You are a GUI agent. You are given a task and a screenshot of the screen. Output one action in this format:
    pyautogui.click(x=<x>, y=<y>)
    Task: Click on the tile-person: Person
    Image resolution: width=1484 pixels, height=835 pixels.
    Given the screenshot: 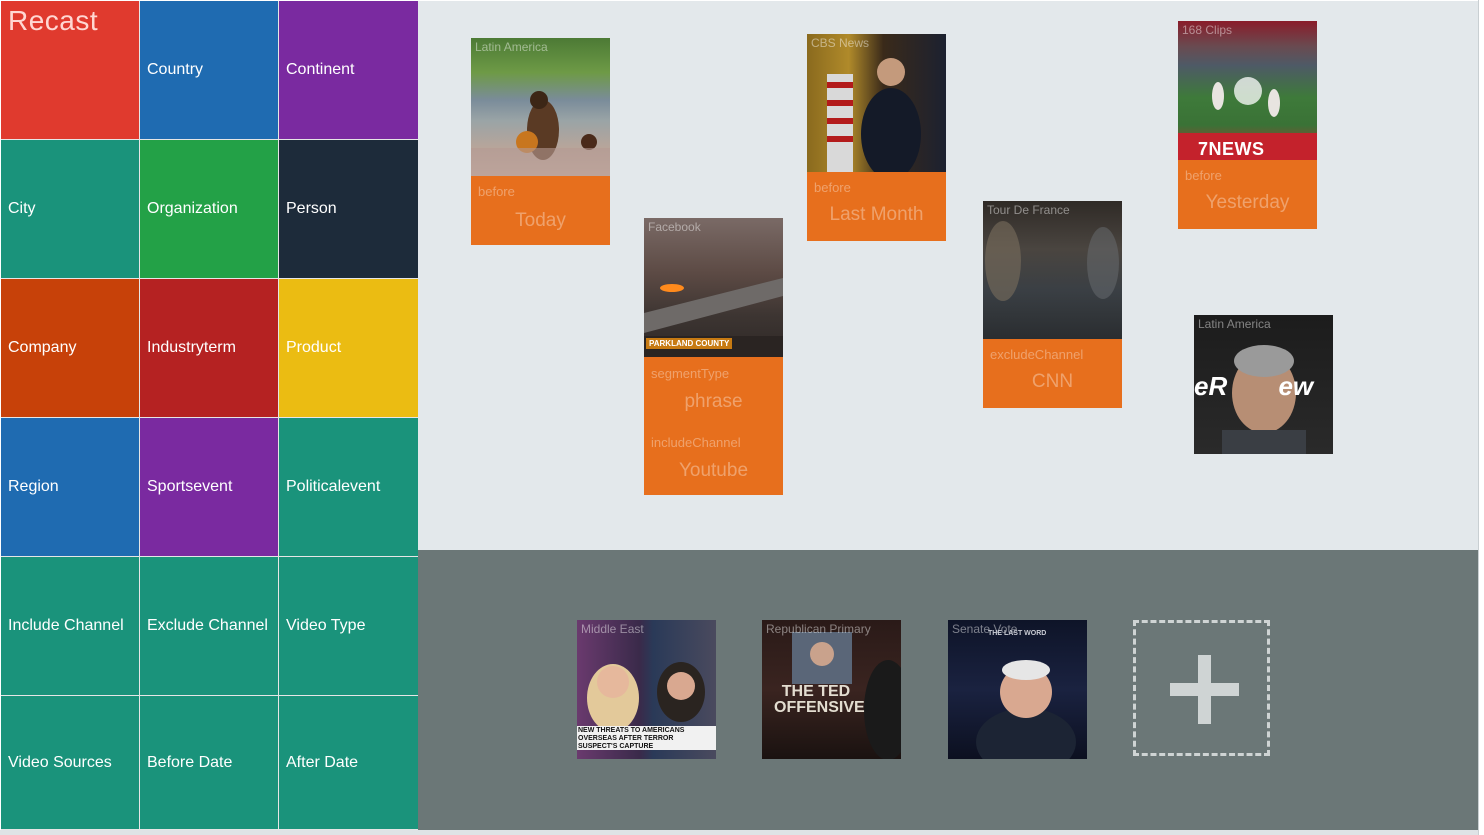 What is the action you would take?
    pyautogui.click(x=348, y=209)
    